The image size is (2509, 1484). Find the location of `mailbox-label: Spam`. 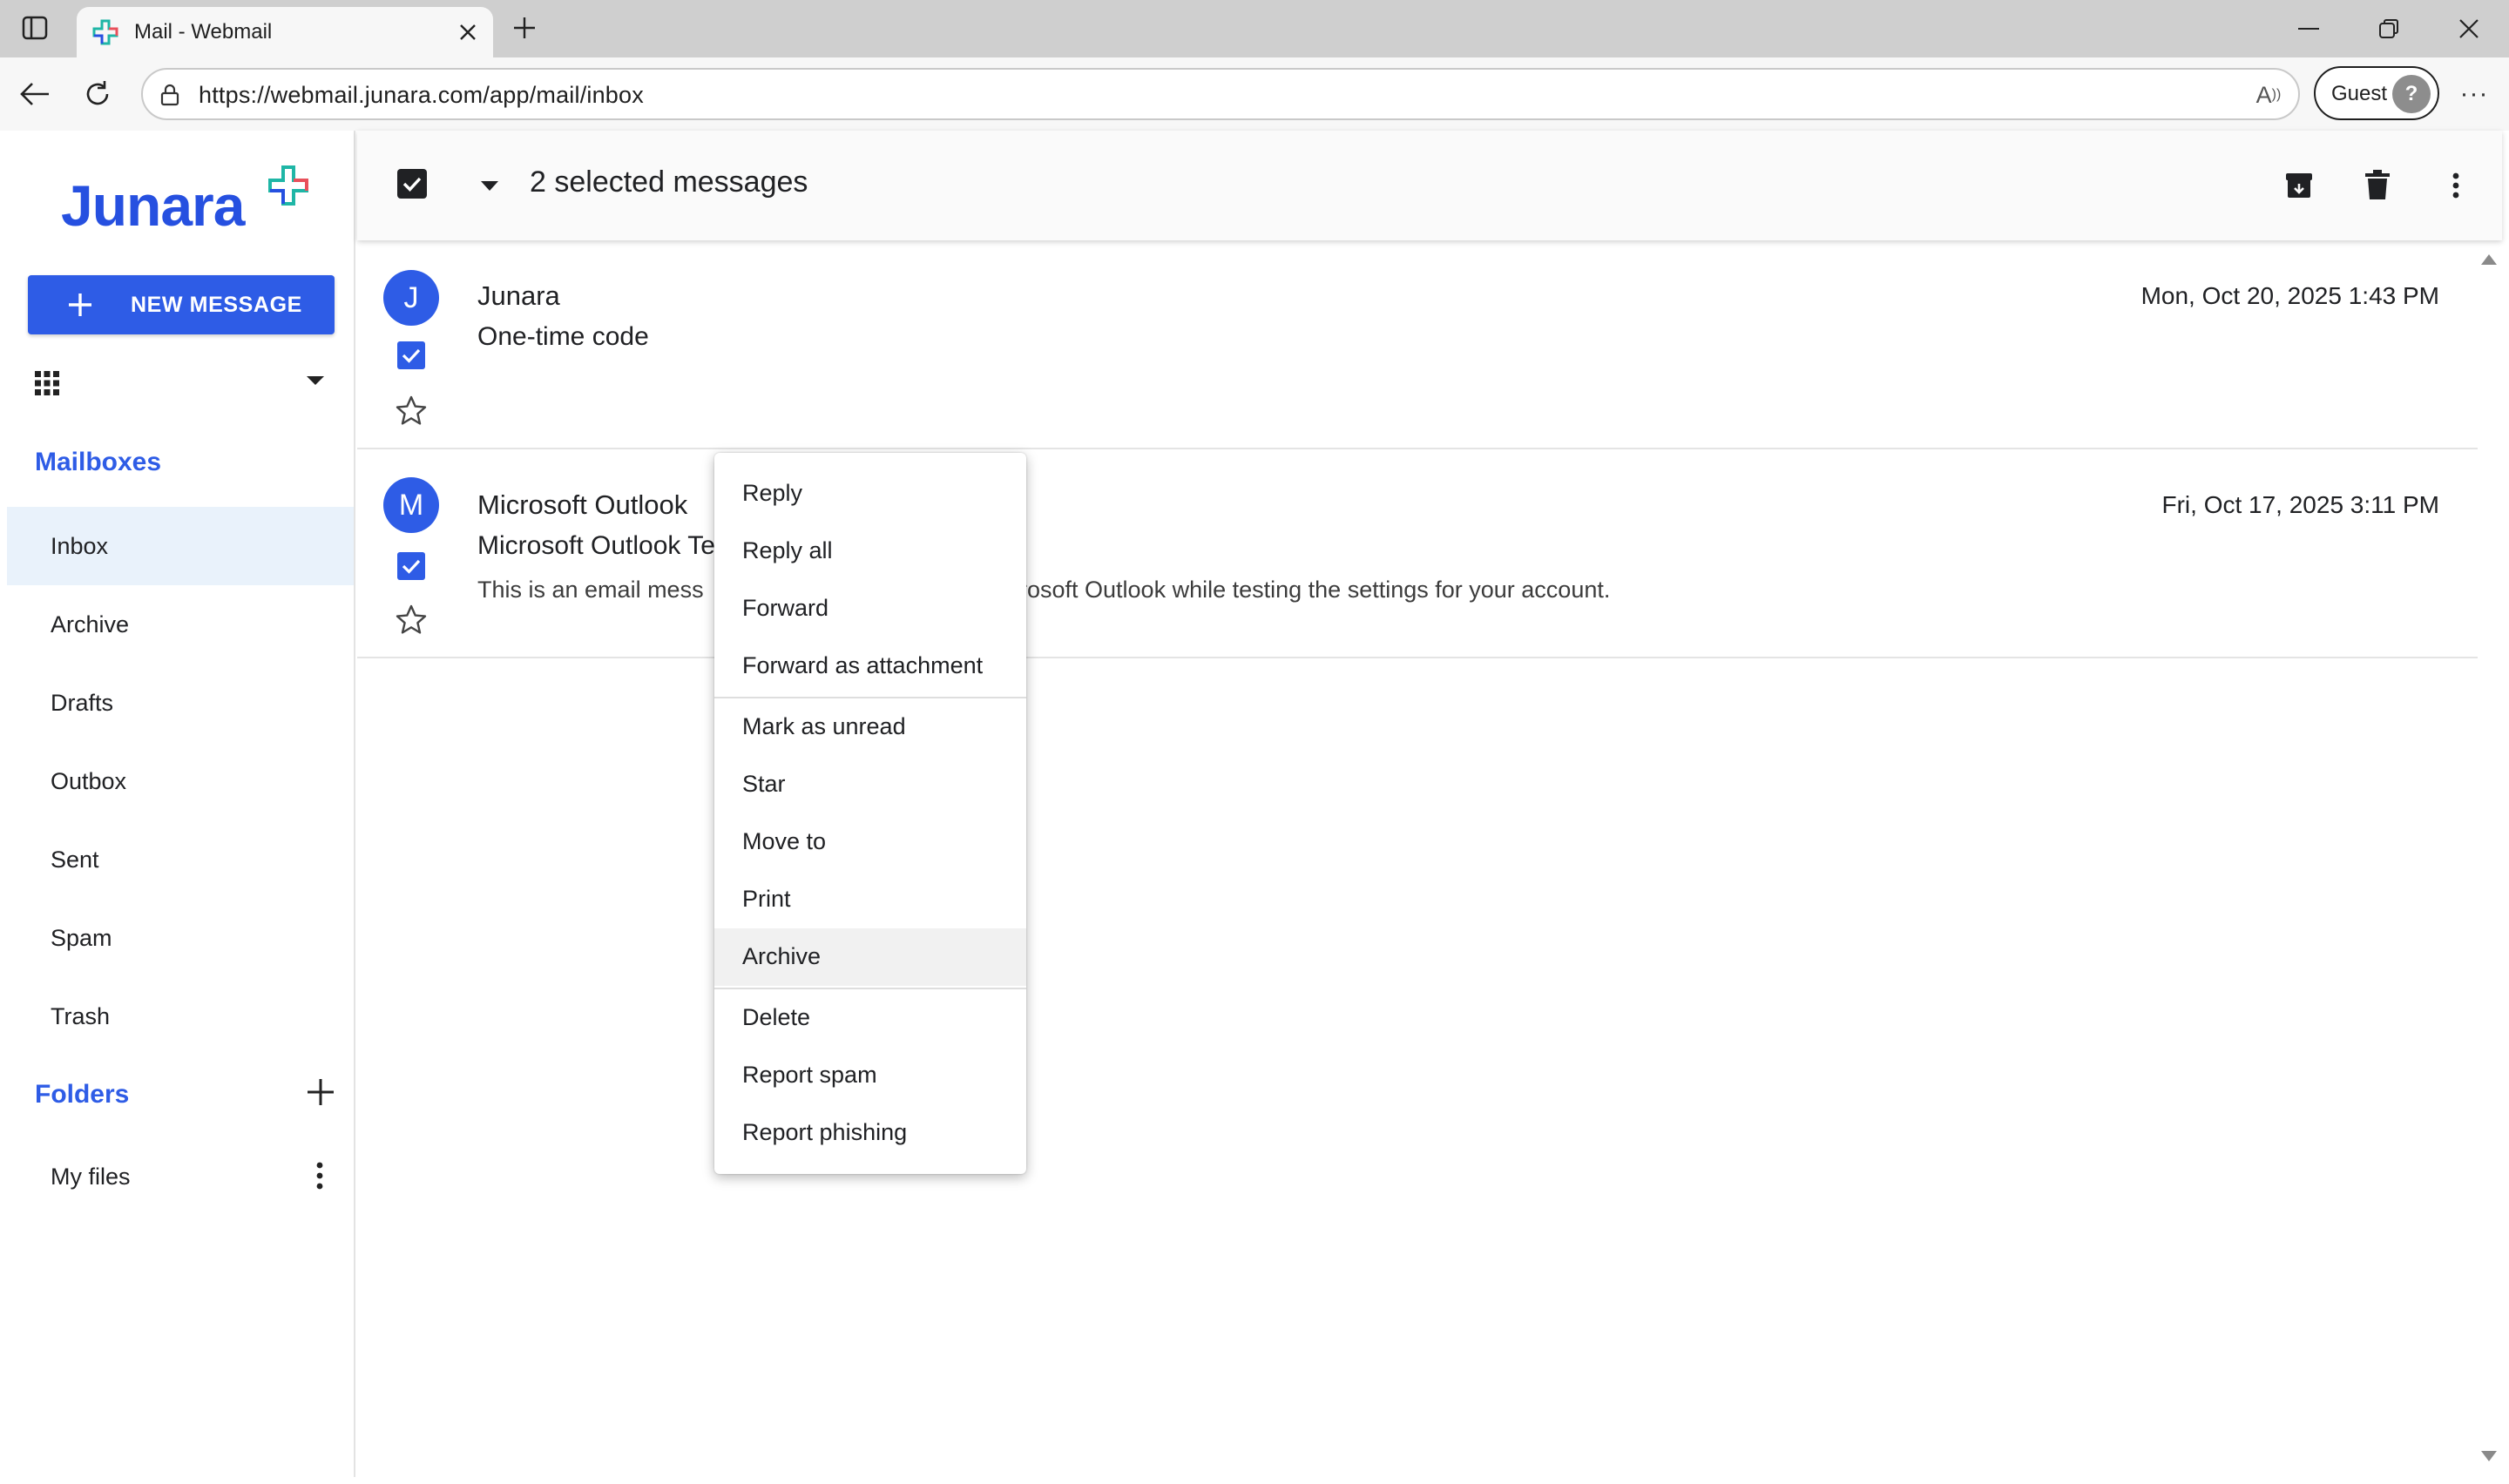

mailbox-label: Spam is located at coordinates (81, 938).